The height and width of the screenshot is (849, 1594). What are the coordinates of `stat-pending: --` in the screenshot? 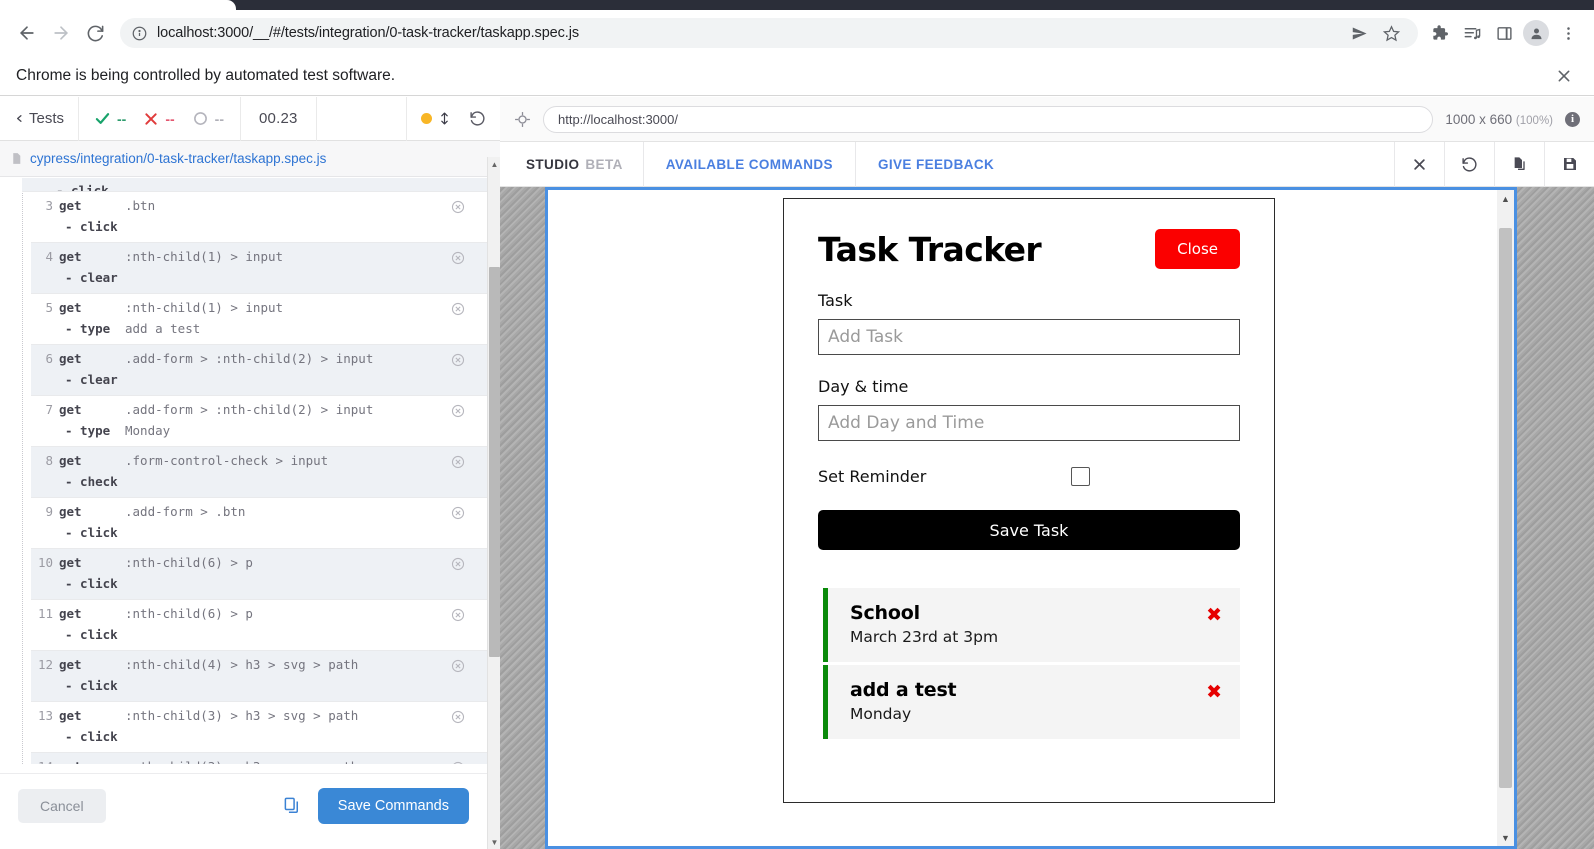 It's located at (208, 119).